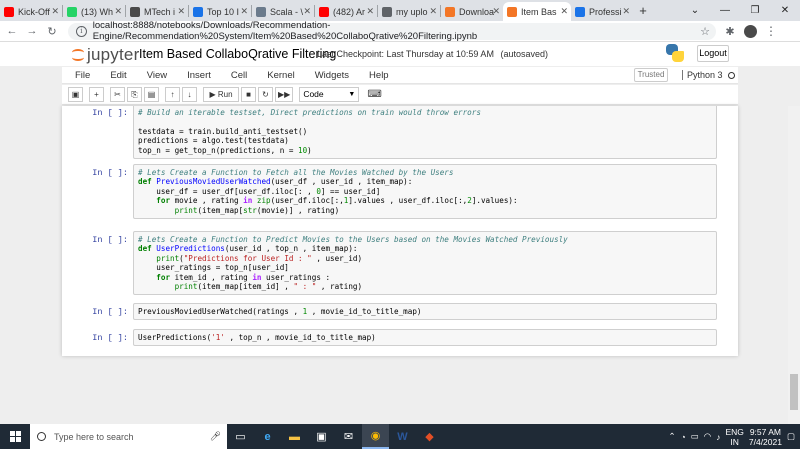 The width and height of the screenshot is (800, 449). I want to click on menu-widgets: Widgets, so click(332, 75).